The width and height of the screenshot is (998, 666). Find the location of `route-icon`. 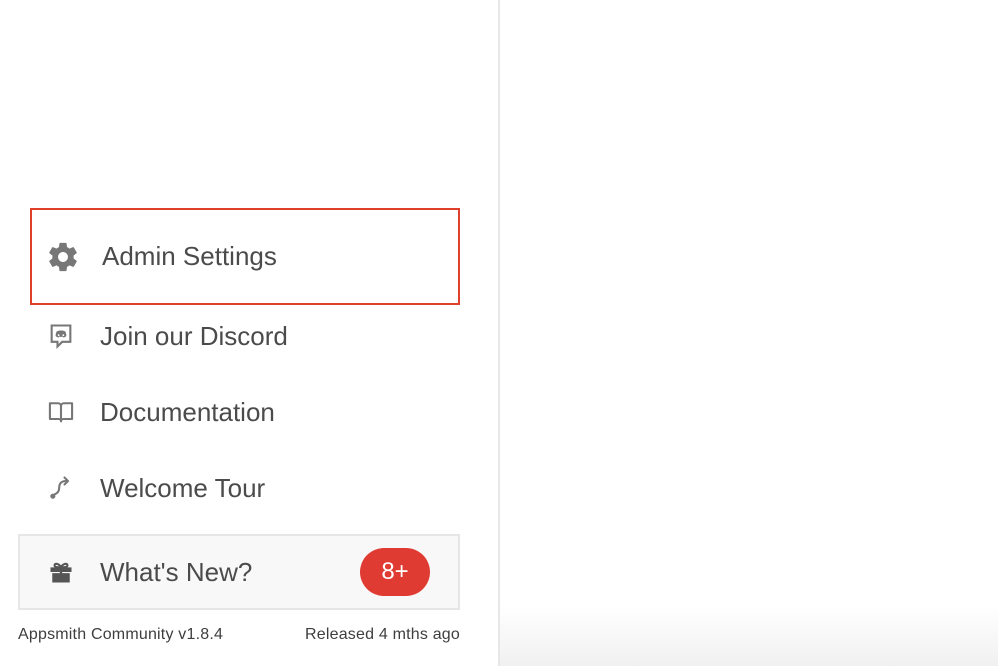

route-icon is located at coordinates (61, 488).